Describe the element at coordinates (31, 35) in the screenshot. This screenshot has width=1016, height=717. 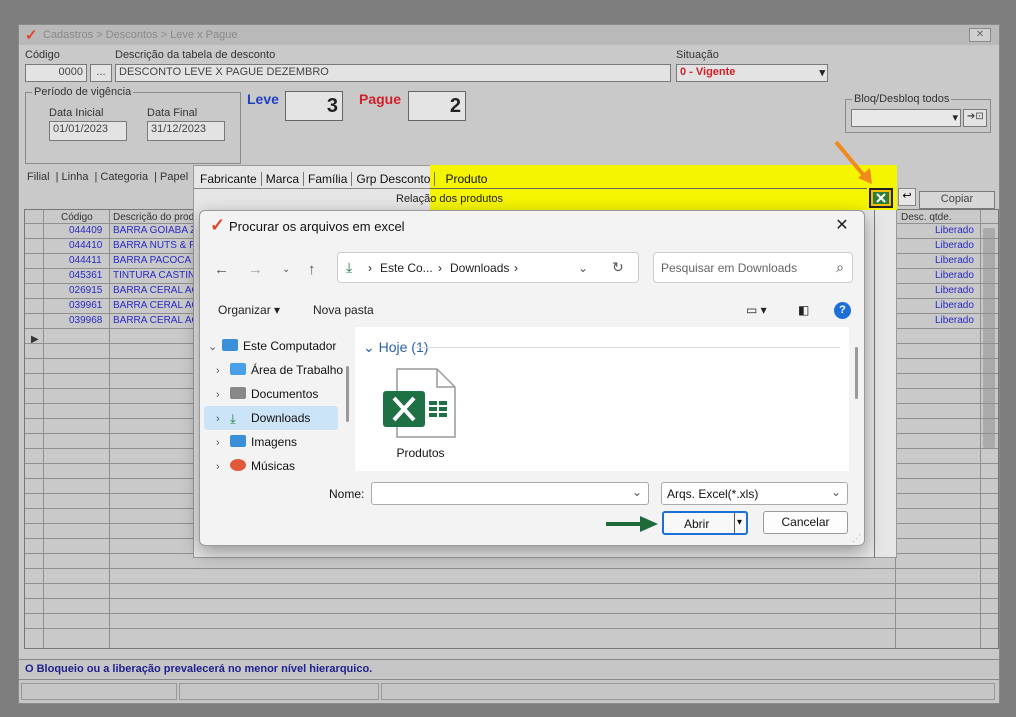
I see `app-logo-icon: ✓` at that location.